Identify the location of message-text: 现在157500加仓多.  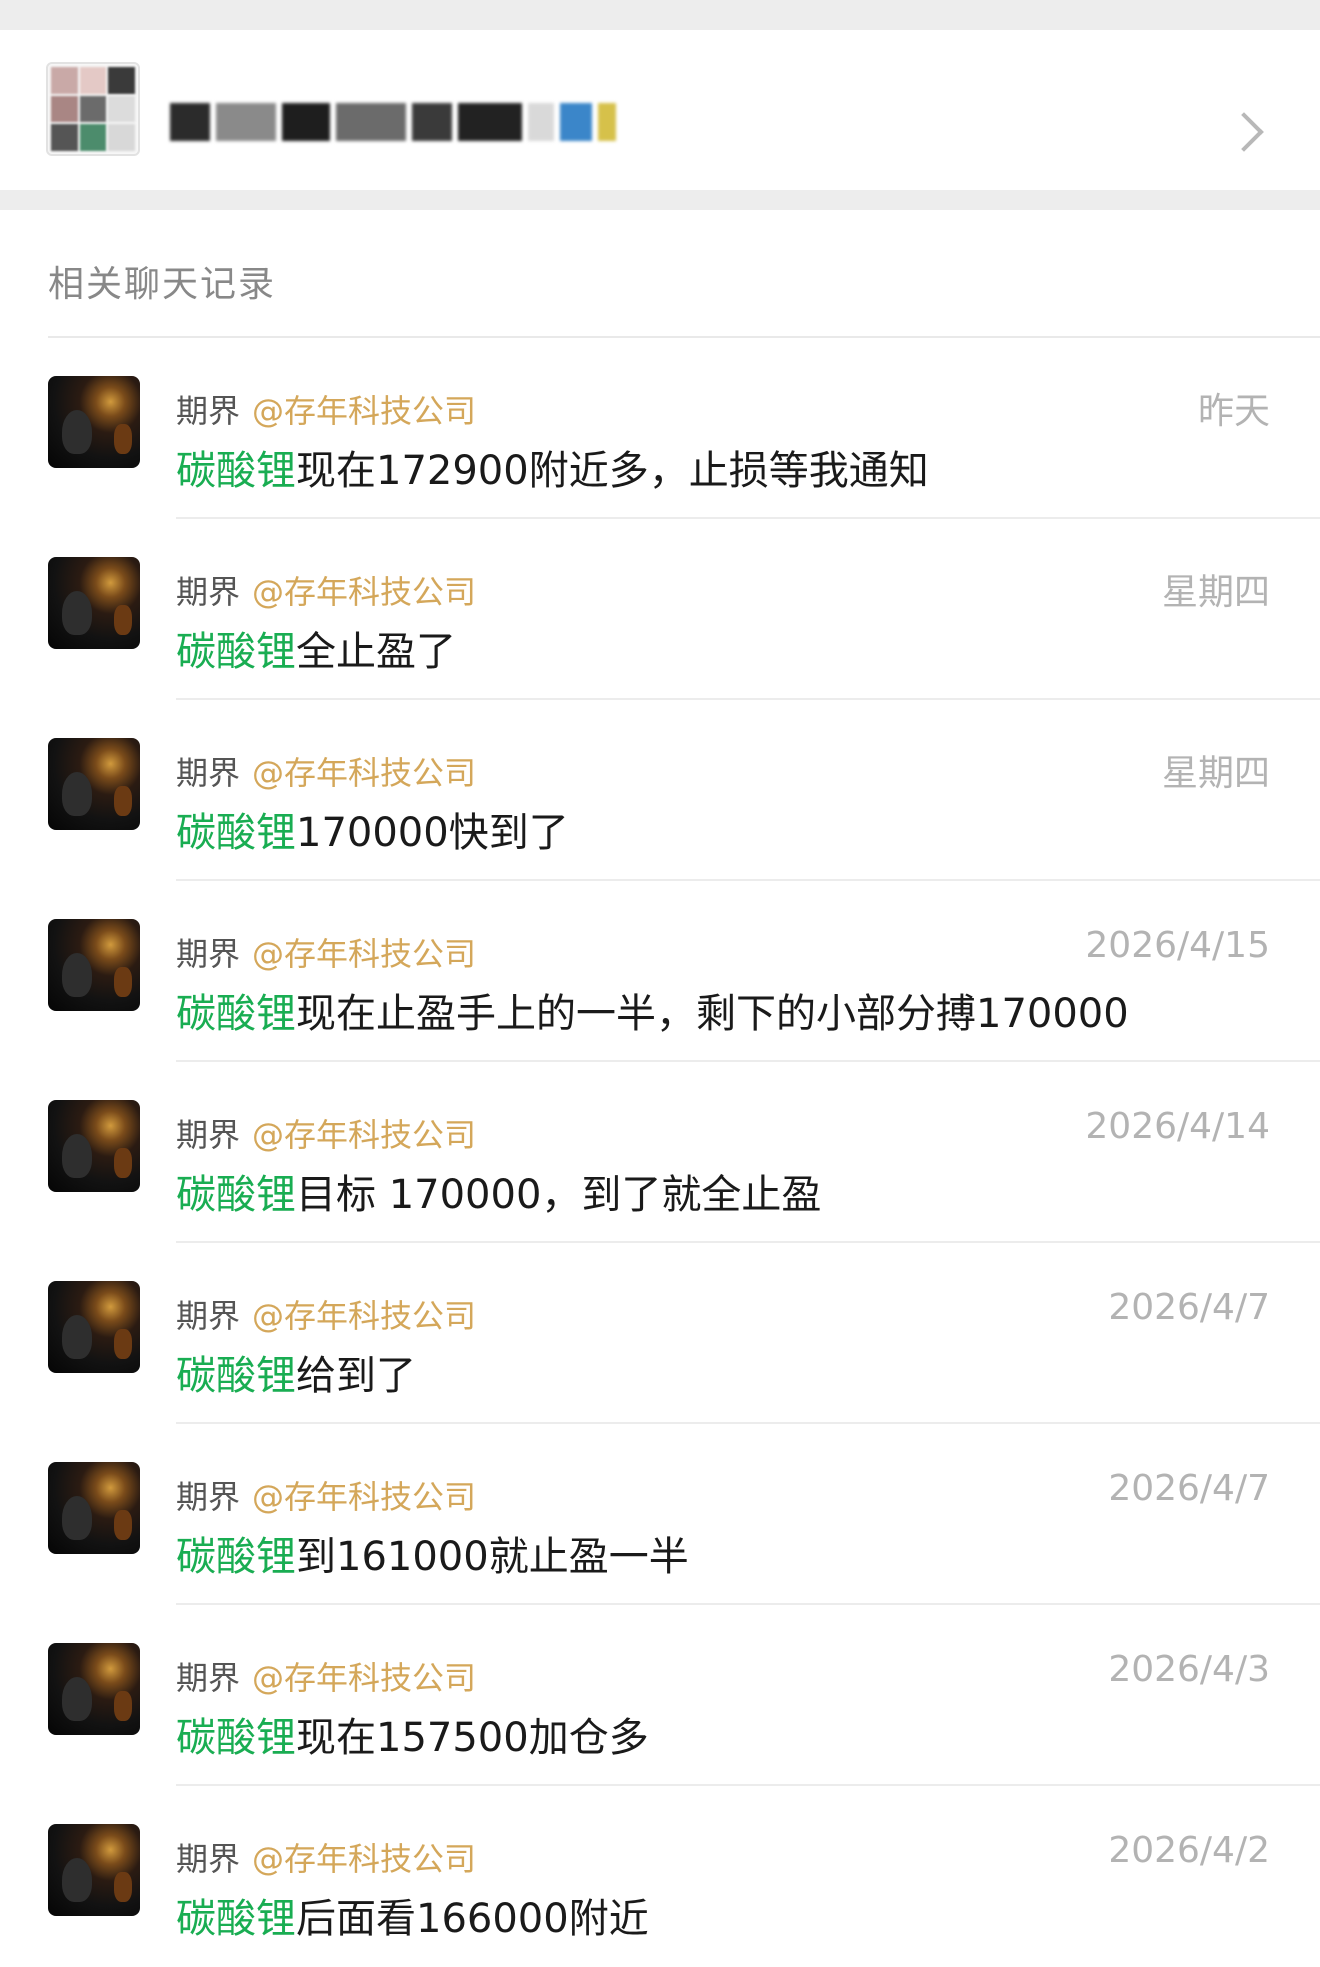
(472, 1738).